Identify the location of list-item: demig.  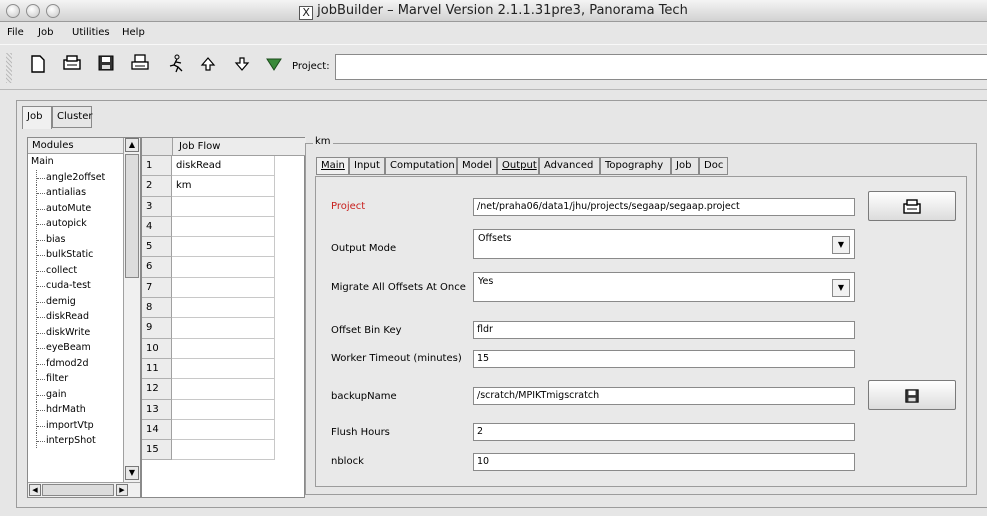
(75, 301).